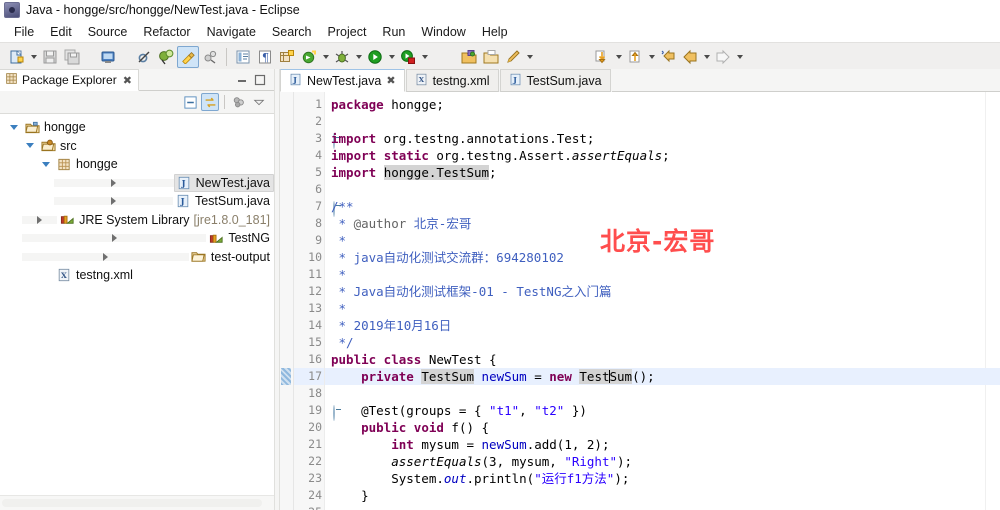 The image size is (1000, 510). Describe the element at coordinates (618, 57) in the screenshot. I see `next-annotation-arrow` at that location.